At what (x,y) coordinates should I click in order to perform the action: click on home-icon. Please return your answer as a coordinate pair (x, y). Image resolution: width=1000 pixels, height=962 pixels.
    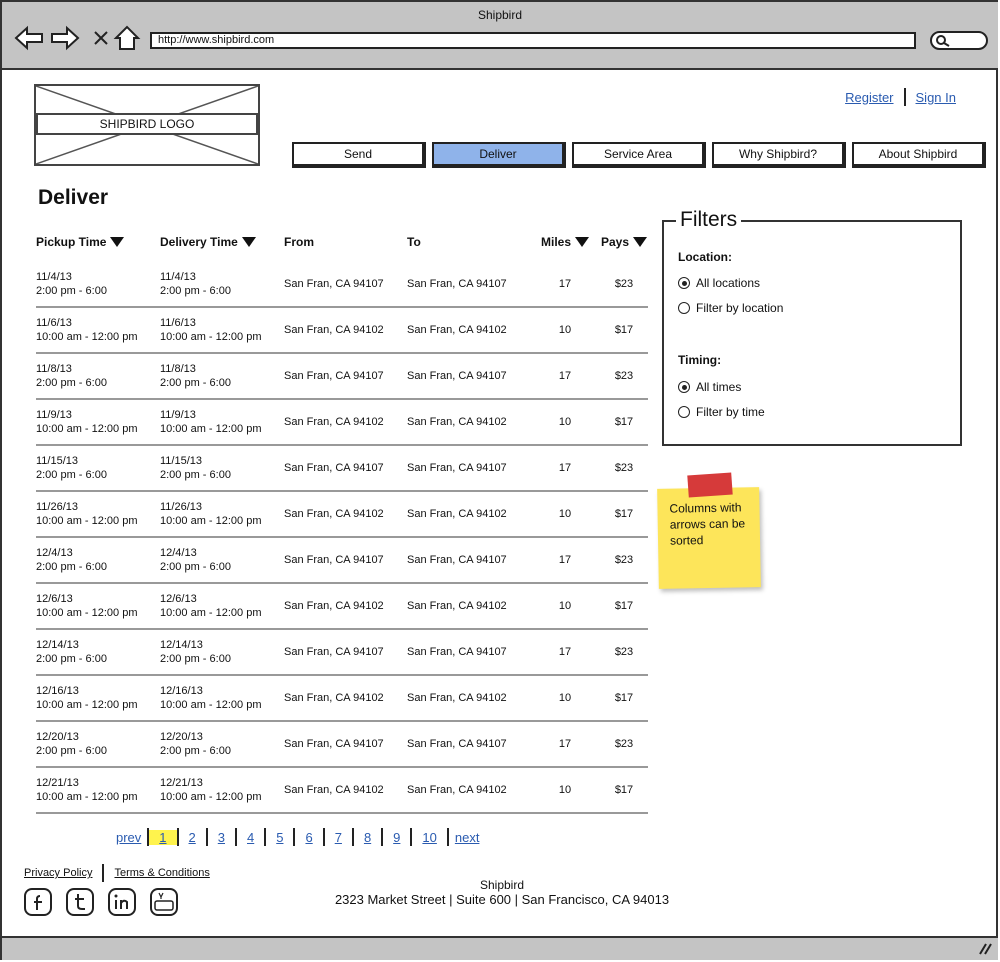
    Looking at the image, I should click on (127, 38).